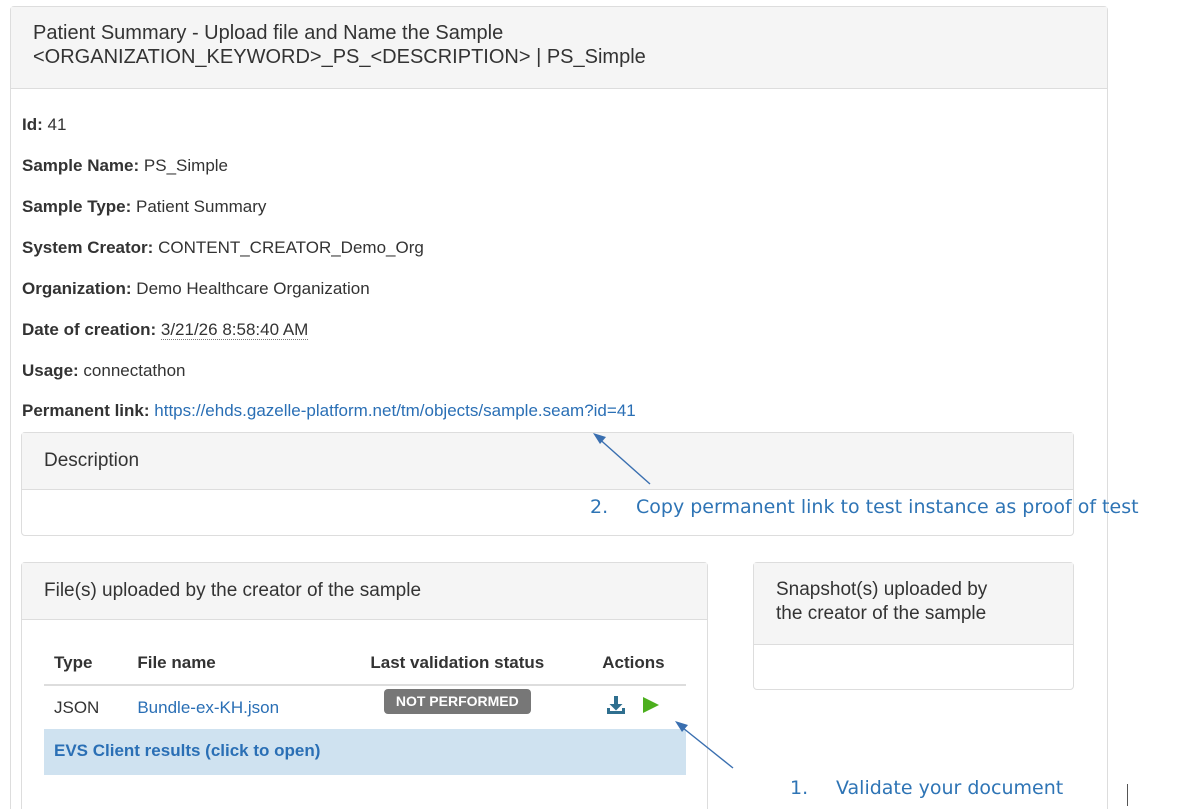 This screenshot has width=1185, height=809. What do you see at coordinates (950, 788) in the screenshot?
I see `annotation-text: Validate your document` at bounding box center [950, 788].